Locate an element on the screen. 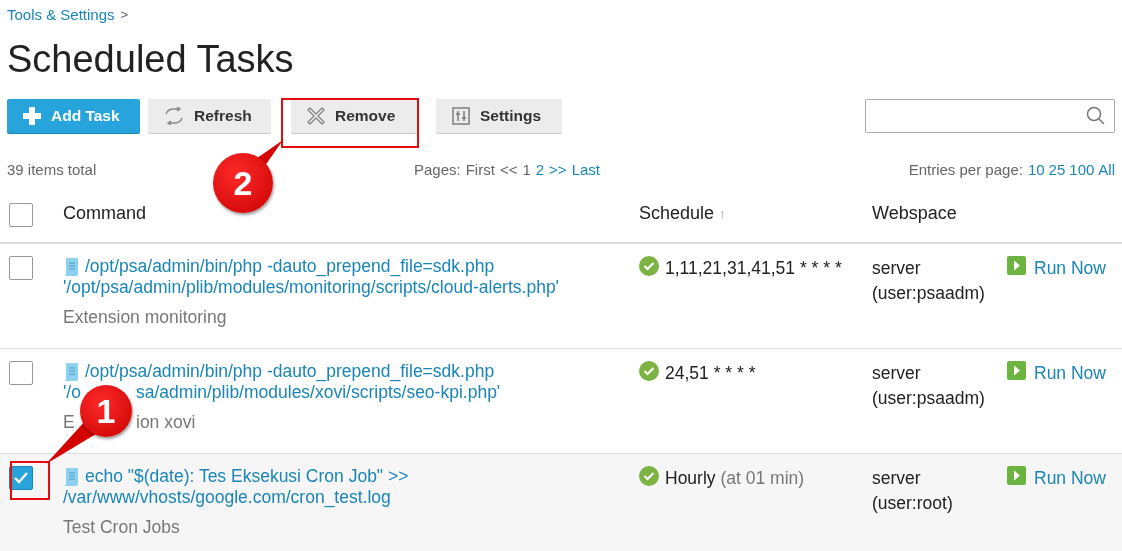 This screenshot has height=551, width=1122. per-page-link: 25 is located at coordinates (1057, 169).